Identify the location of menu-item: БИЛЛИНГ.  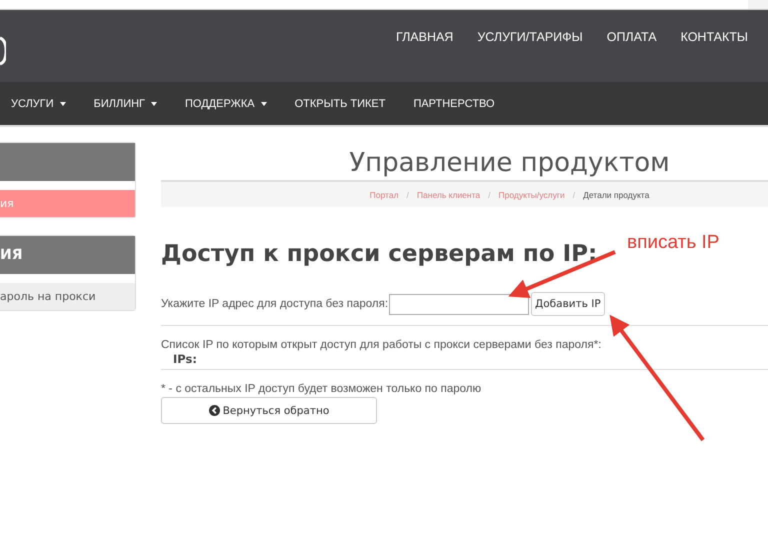
(126, 104).